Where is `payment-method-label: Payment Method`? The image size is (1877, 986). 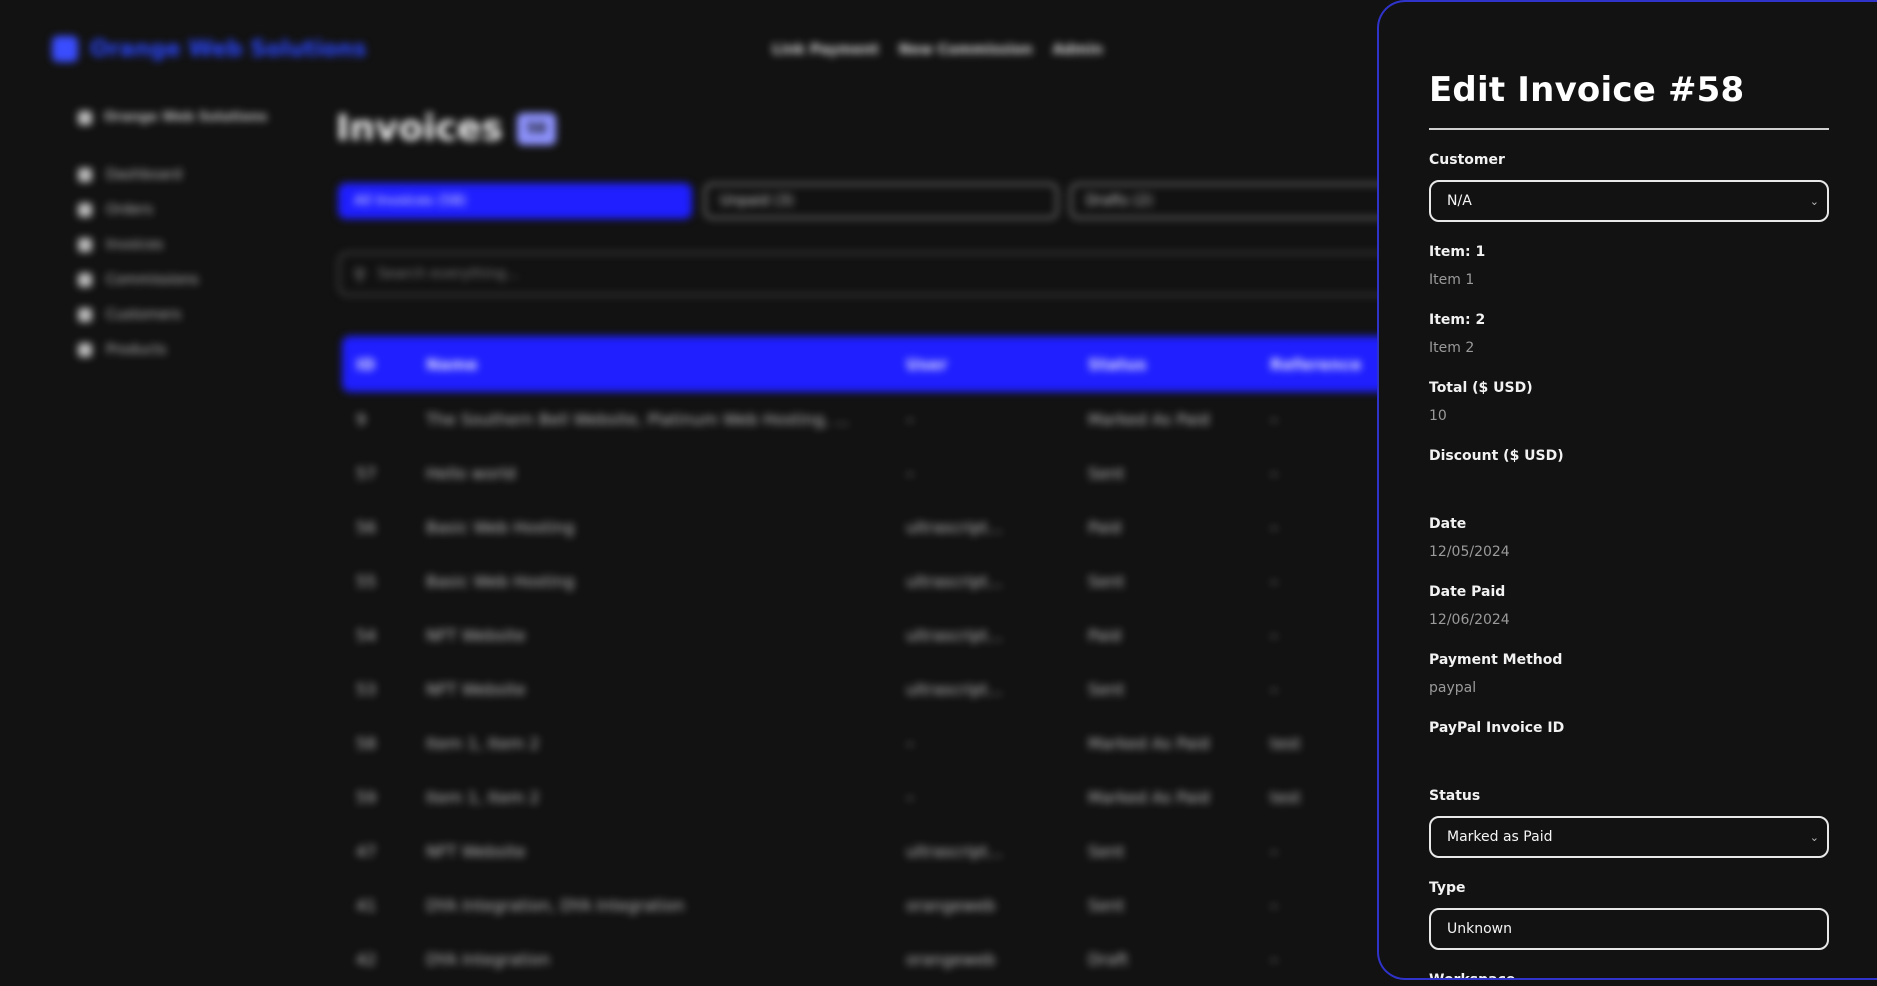 payment-method-label: Payment Method is located at coordinates (1496, 660).